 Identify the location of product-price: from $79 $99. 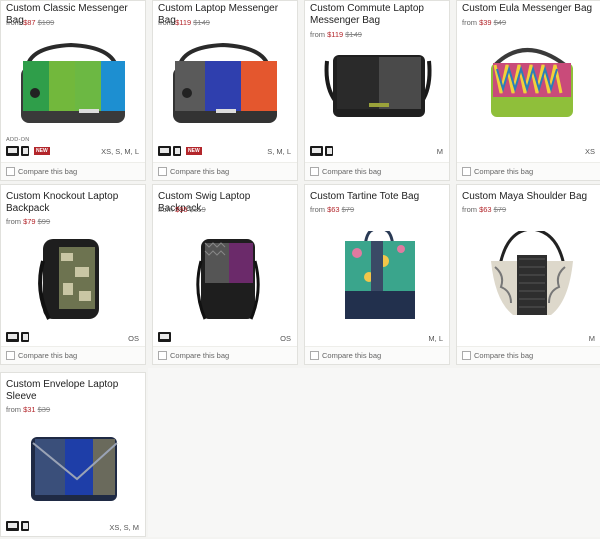
(28, 221).